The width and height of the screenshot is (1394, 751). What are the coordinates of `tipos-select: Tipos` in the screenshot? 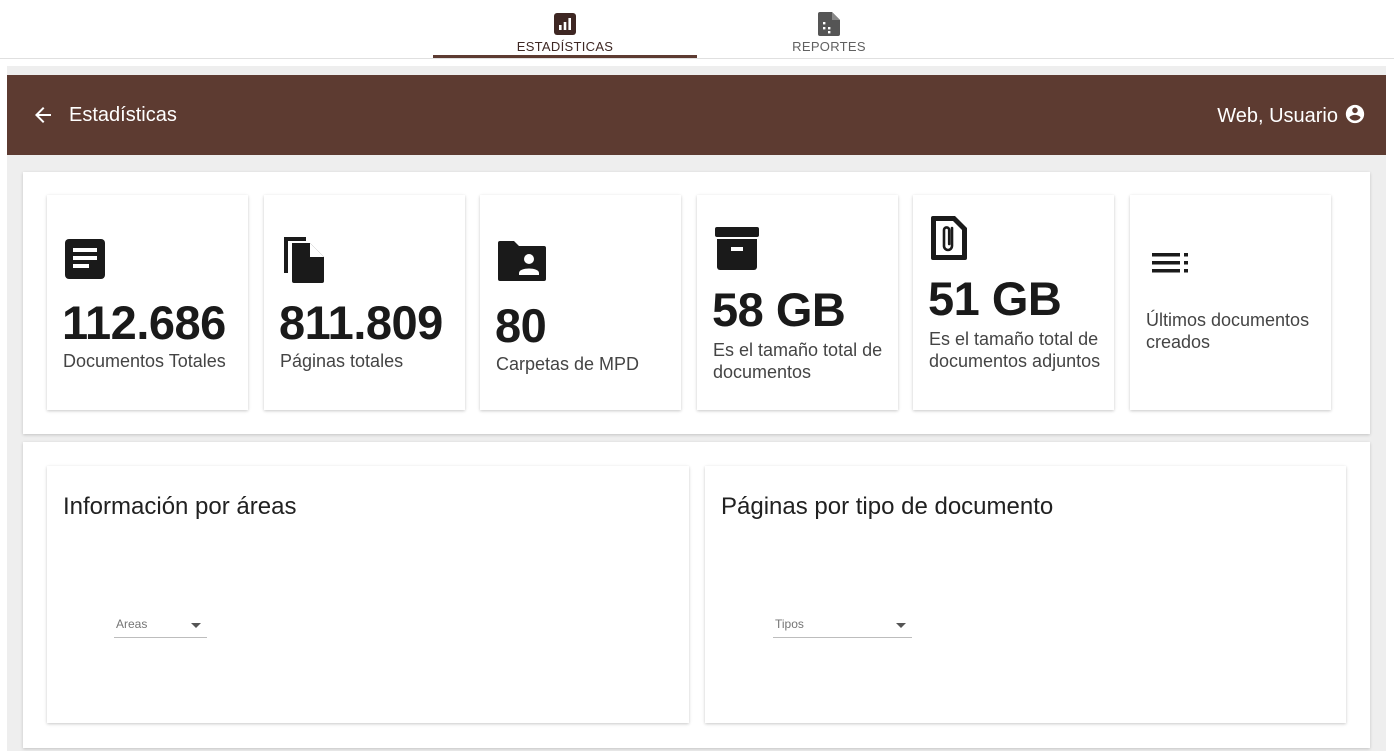 It's located at (842, 625).